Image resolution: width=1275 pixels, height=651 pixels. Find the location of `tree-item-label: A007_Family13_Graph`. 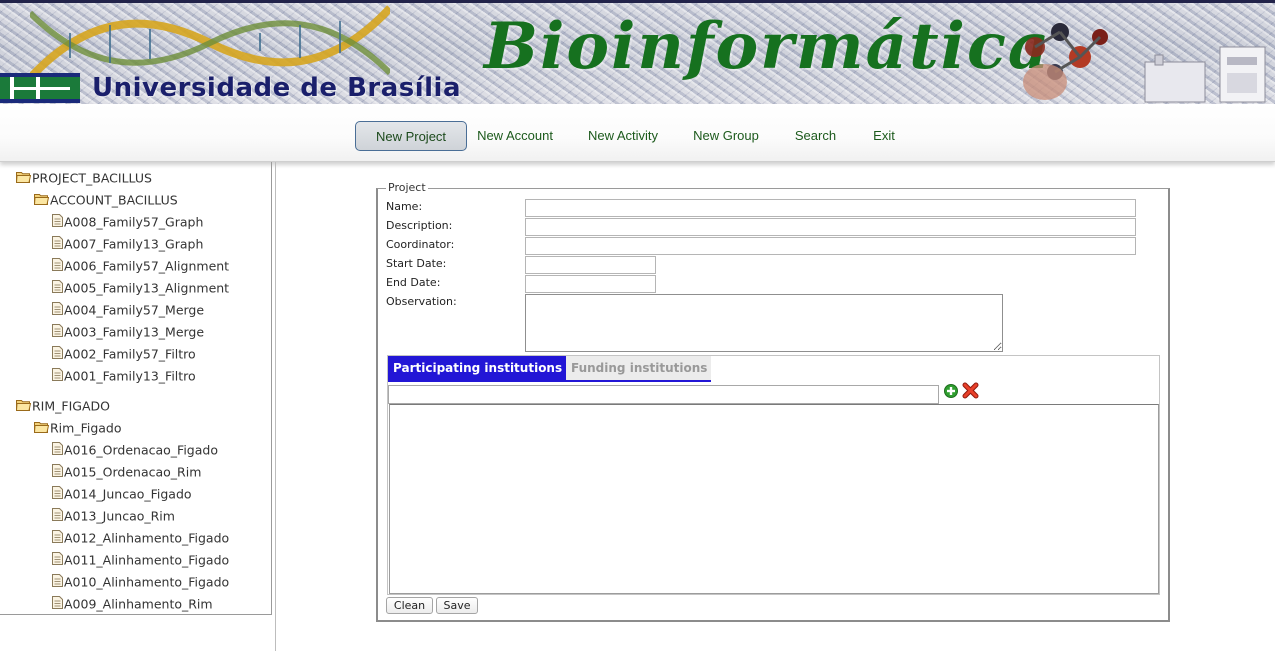

tree-item-label: A007_Family13_Graph is located at coordinates (134, 244).